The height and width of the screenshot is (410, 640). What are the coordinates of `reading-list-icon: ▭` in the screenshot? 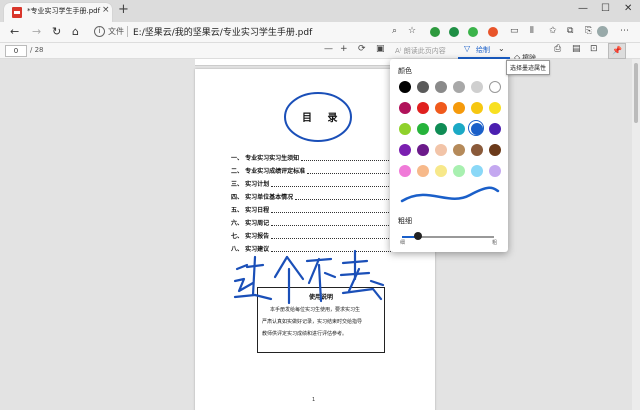 It's located at (514, 31).